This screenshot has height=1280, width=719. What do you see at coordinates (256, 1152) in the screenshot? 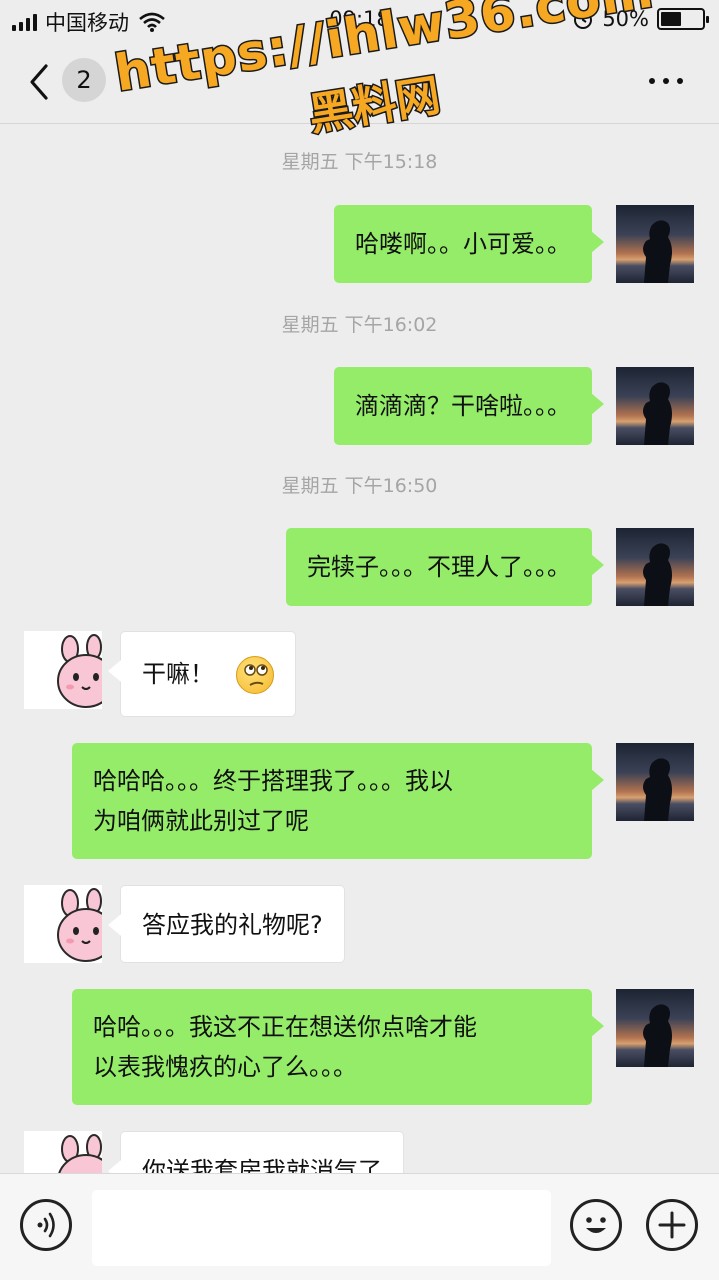
I see `message-bubble-friend: 你送我套房我就消气了` at bounding box center [256, 1152].